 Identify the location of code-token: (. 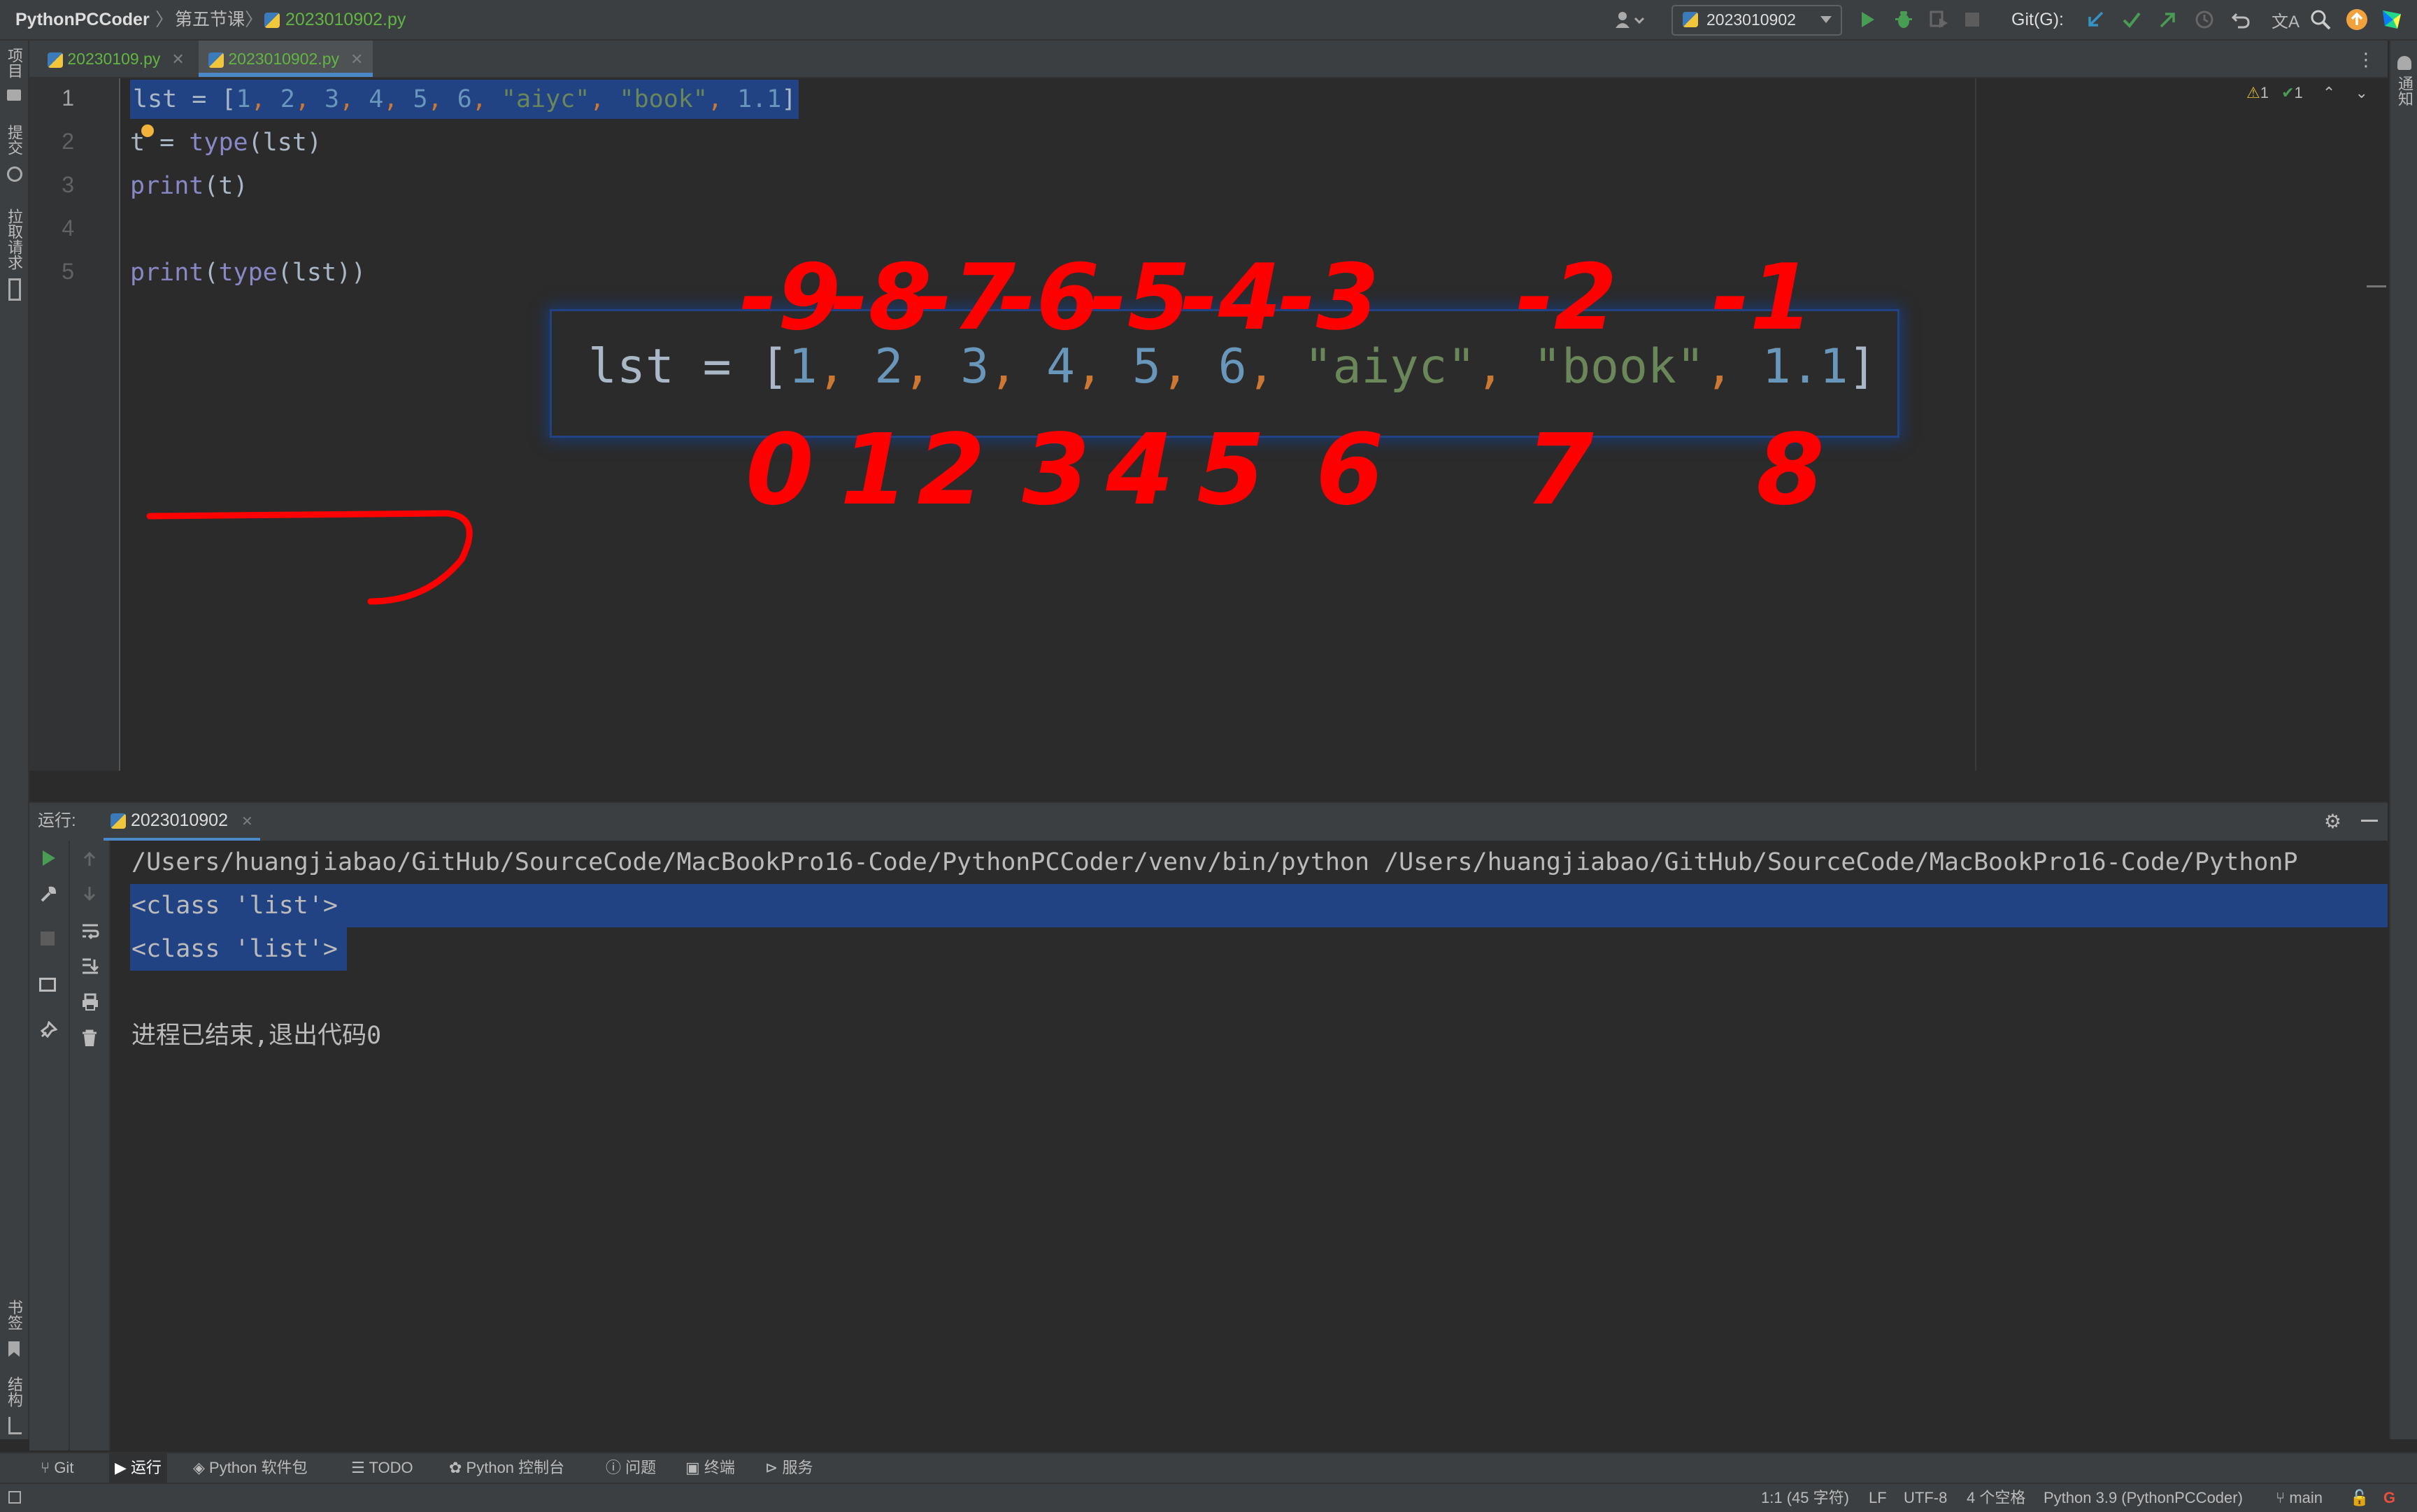
(211, 273).